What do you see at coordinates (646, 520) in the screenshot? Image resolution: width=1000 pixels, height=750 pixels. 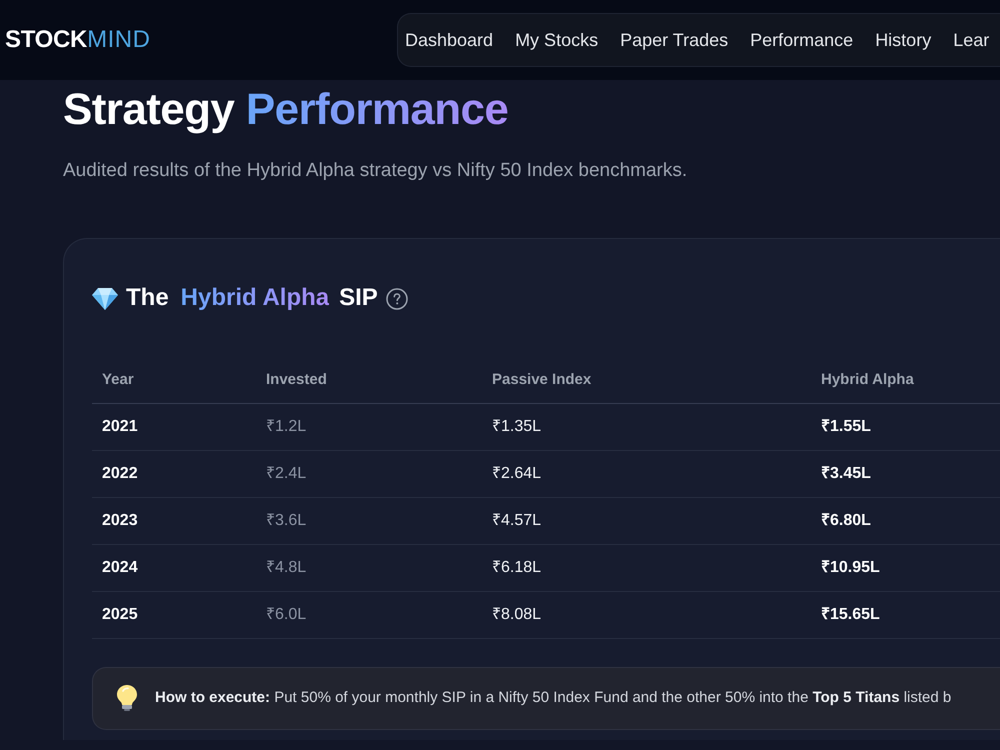 I see `table-cell: ₹4.57L` at bounding box center [646, 520].